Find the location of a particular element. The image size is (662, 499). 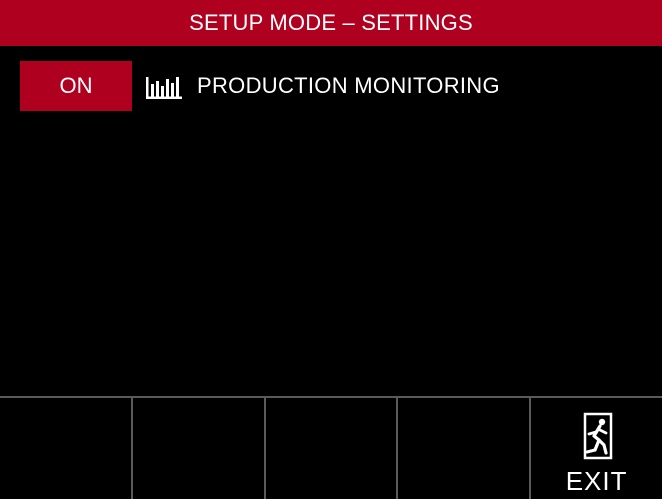

production-monitoring-label: PRODUCTION MONITORING is located at coordinates (348, 85).